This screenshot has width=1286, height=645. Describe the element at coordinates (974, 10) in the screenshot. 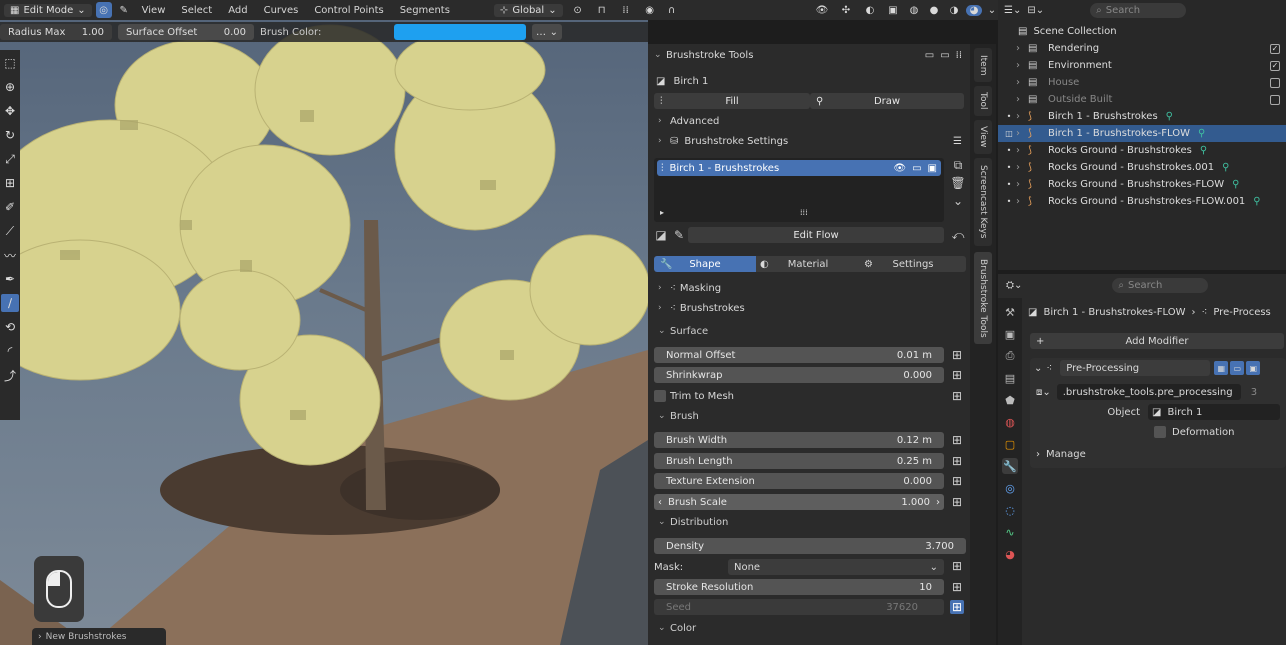

I see `rendered-shading-icon: ◕` at that location.